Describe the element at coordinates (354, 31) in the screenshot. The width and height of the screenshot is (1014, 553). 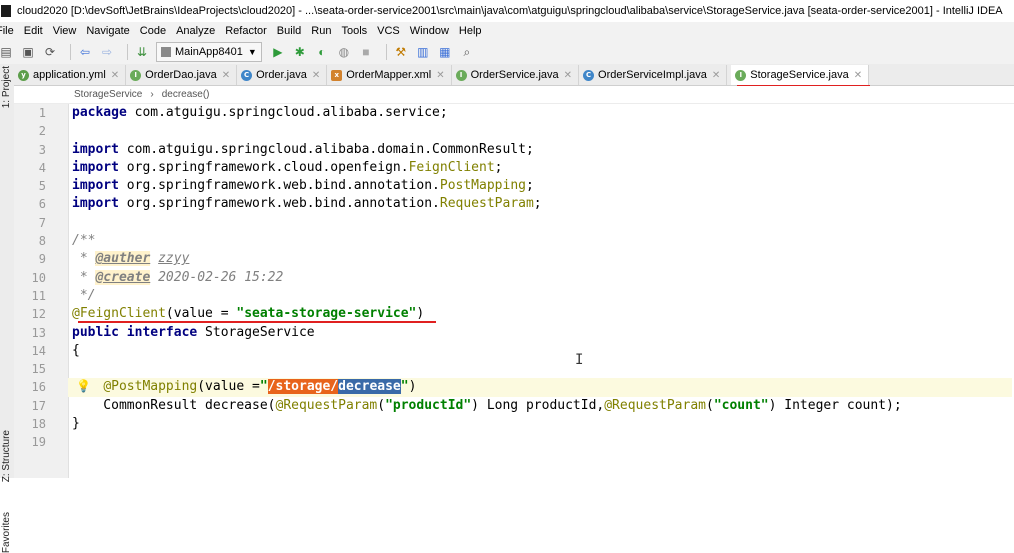
I see `menu-tools: Tools` at that location.